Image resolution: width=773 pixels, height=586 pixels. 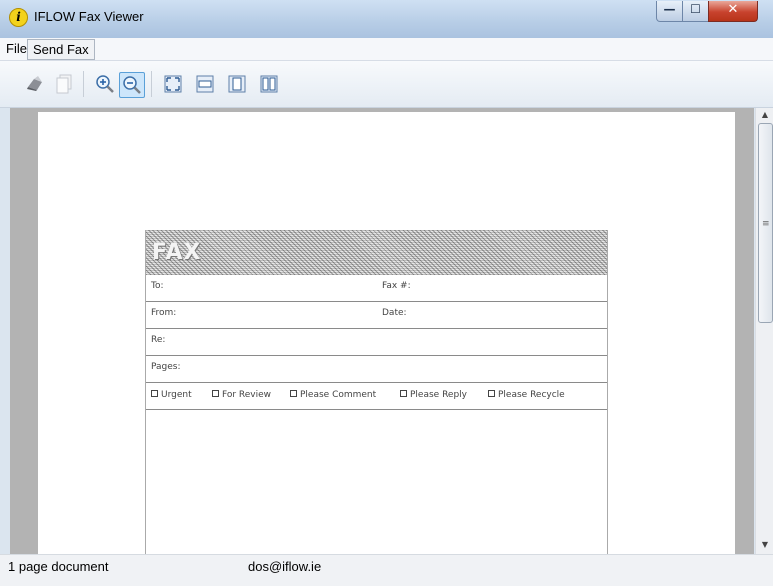 I want to click on vertical-scrollbar: ▲ ≡ ▼, so click(x=764, y=331).